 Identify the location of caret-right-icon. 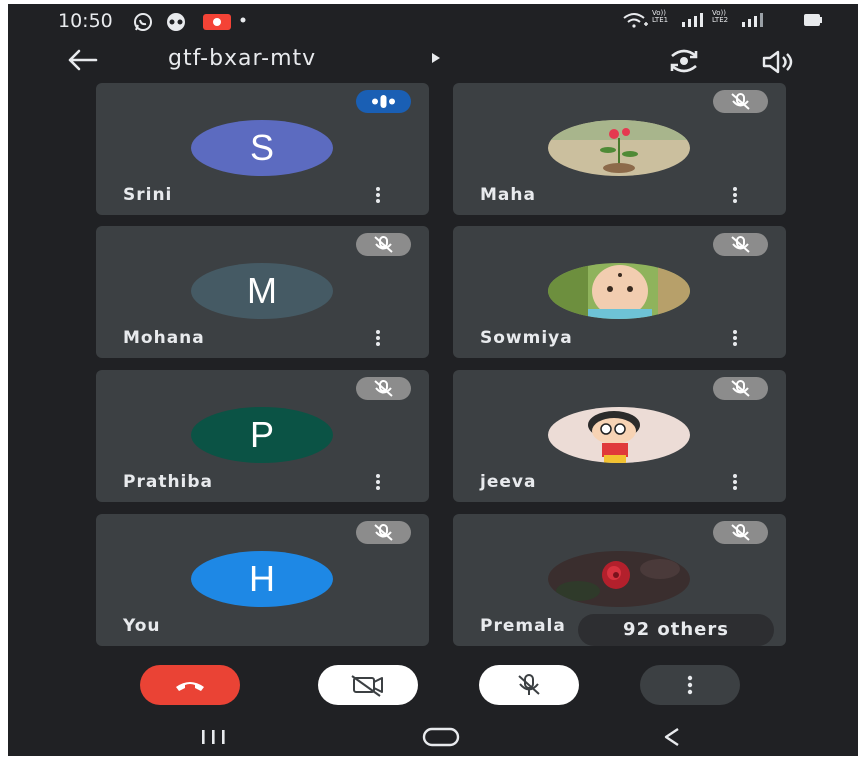
(436, 58).